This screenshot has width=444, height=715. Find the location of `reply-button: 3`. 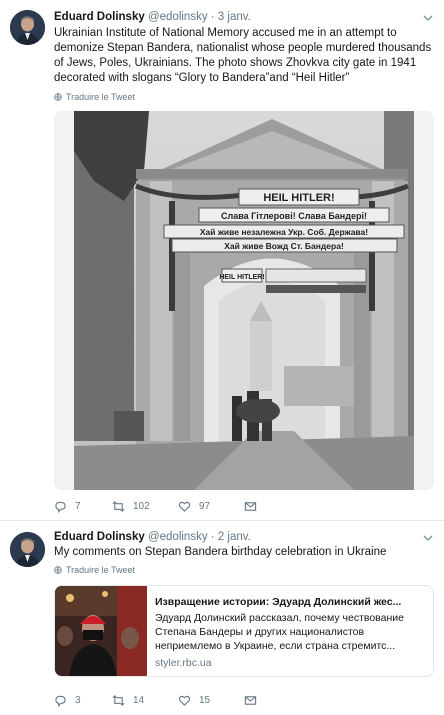

reply-button: 3 is located at coordinates (67, 700).